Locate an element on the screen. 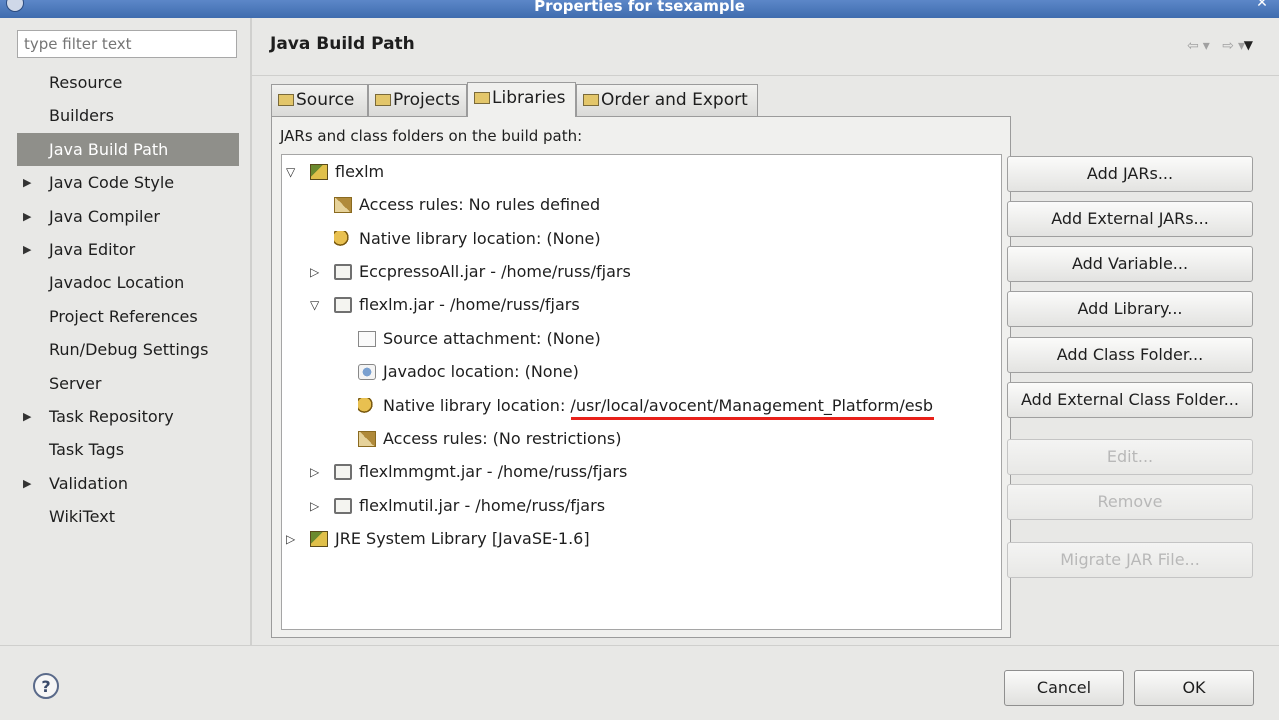  window-titlebar: Properties for tsexample ✕ is located at coordinates (639, 9).